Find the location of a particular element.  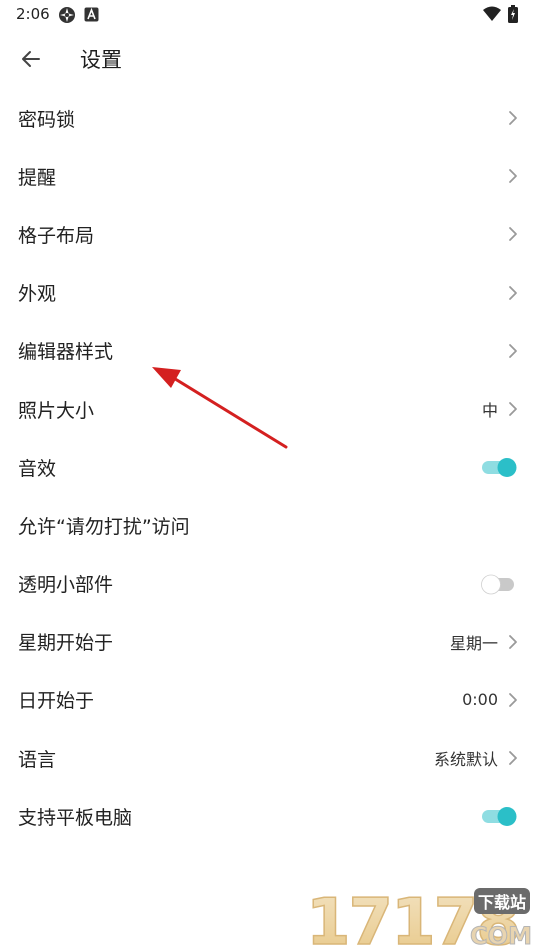

status-bar: 2:06 is located at coordinates (267, 14).